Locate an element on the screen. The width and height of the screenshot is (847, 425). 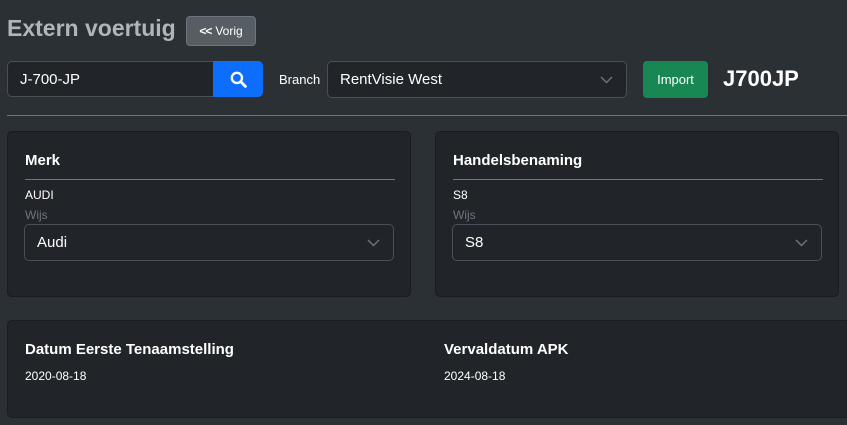
handelsbenaming-hint: Wijs is located at coordinates (464, 215).